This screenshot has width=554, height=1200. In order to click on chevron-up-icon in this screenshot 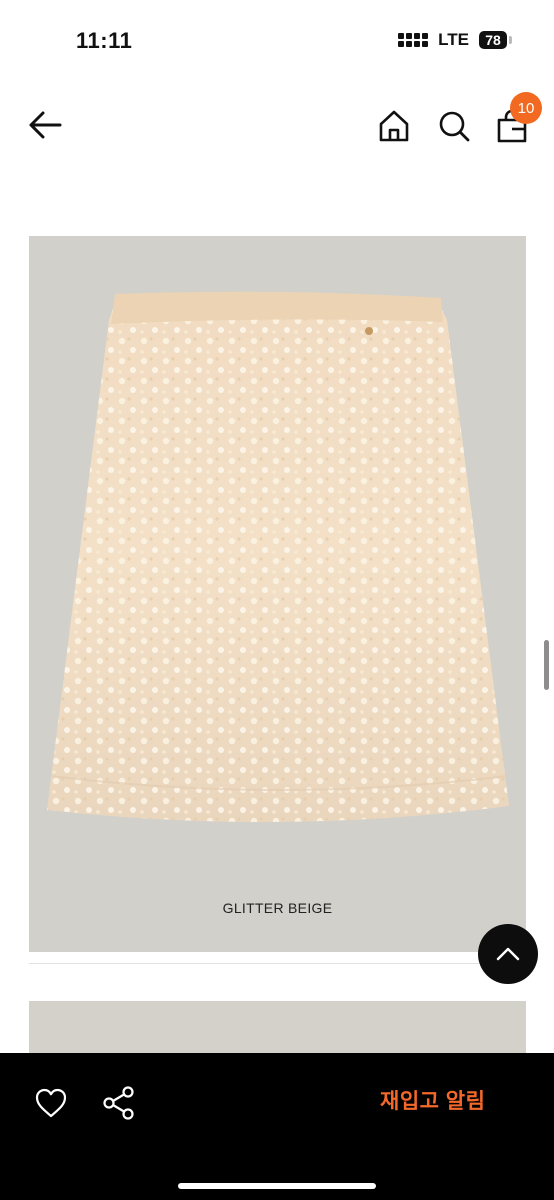, I will do `click(508, 954)`.